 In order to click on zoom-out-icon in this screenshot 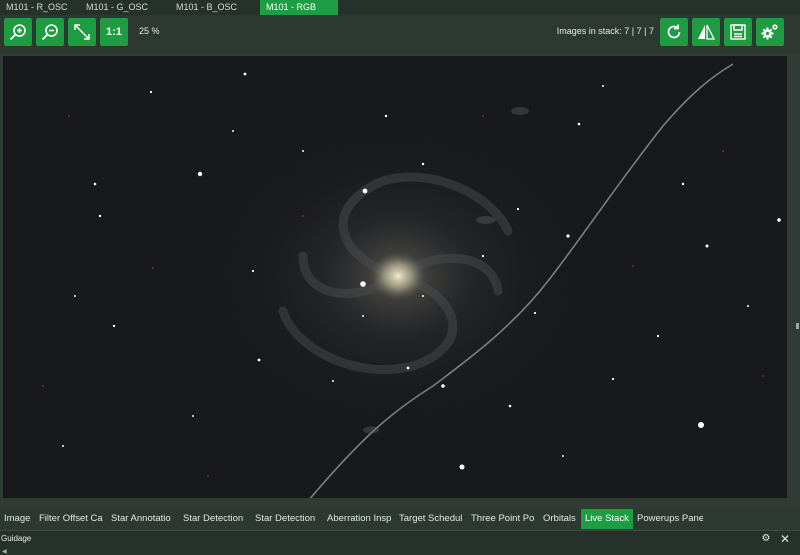, I will do `click(49, 32)`.